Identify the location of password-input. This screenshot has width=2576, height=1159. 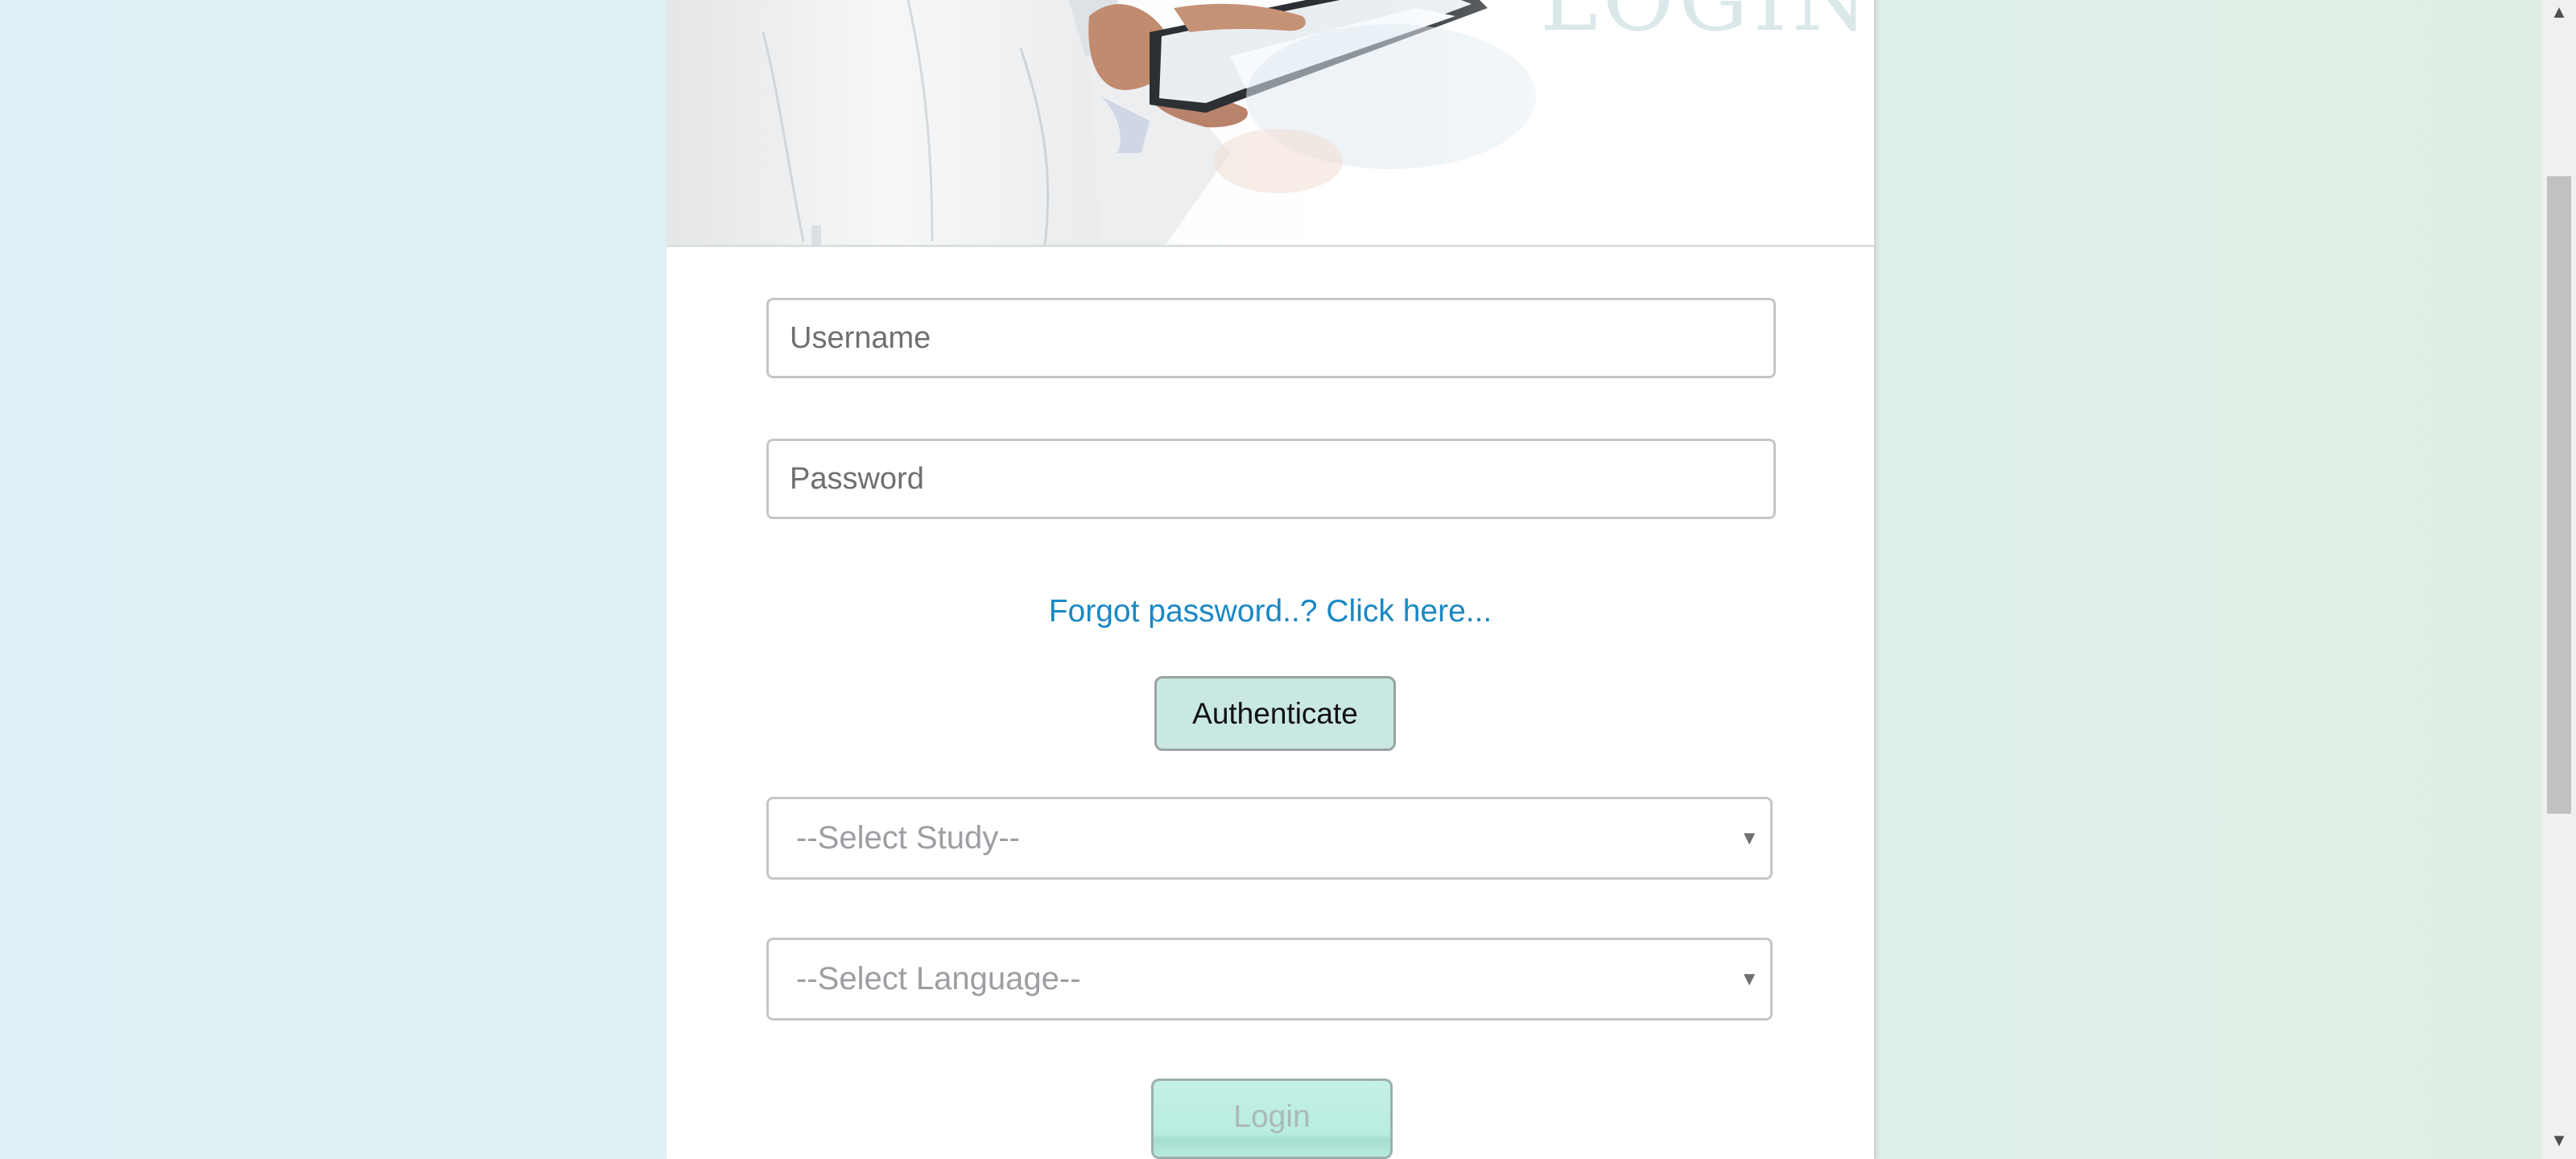
(1271, 479).